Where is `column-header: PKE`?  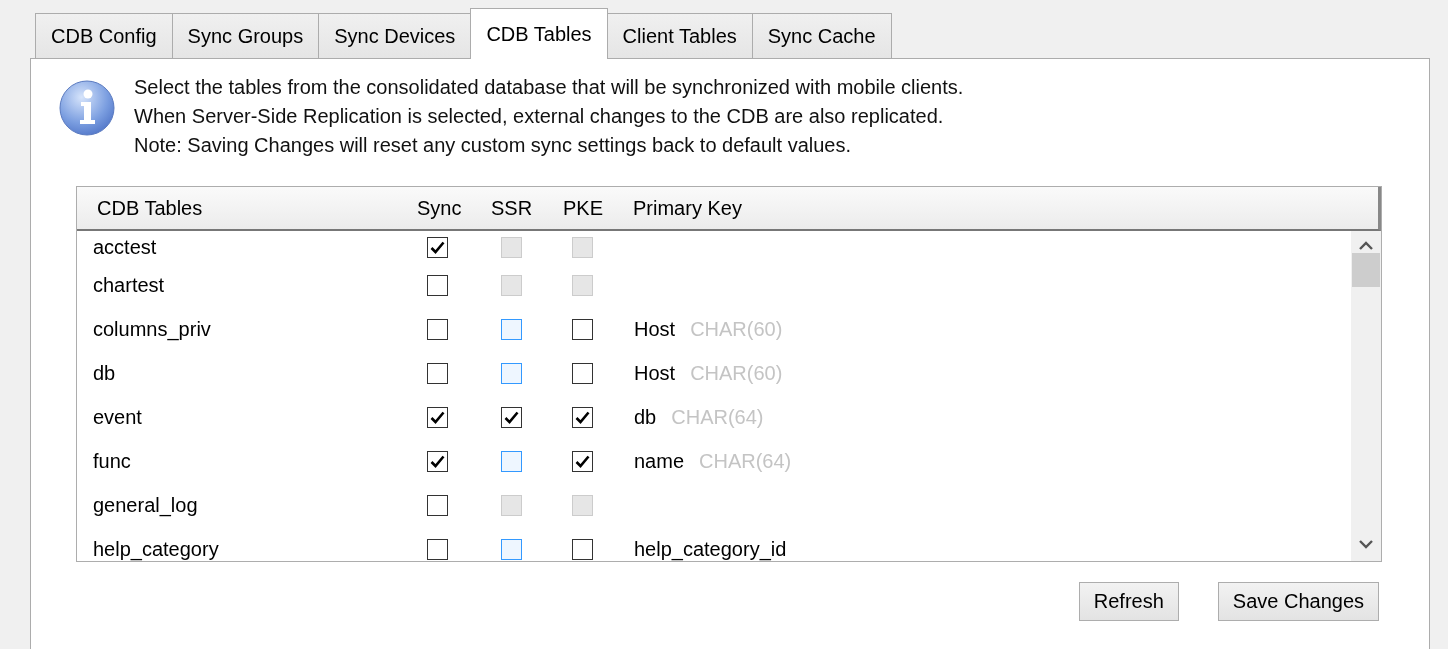
column-header: PKE is located at coordinates (583, 208).